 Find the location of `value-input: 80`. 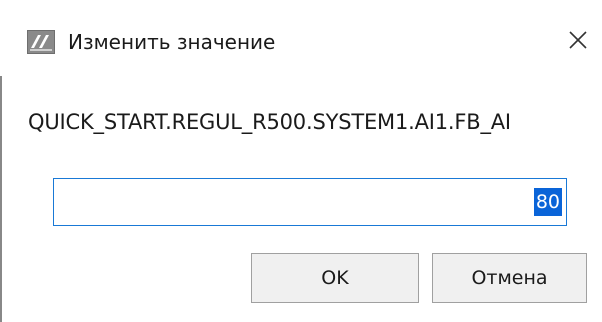

value-input: 80 is located at coordinates (310, 202).